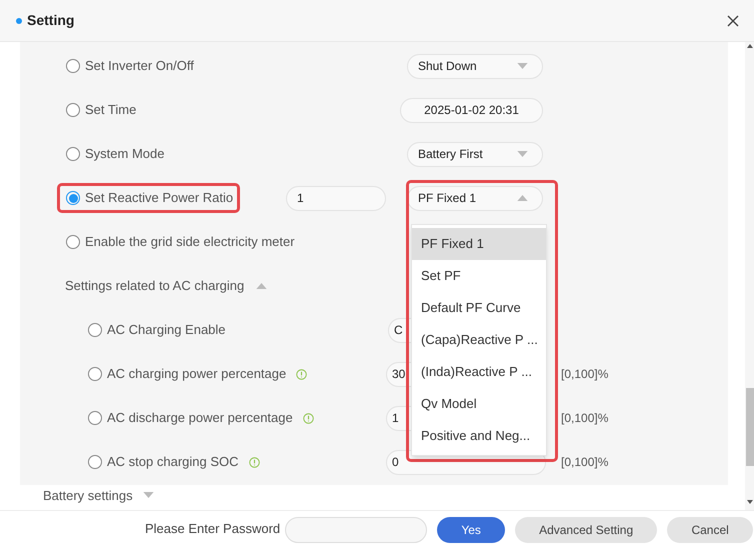 Image resolution: width=754 pixels, height=545 pixels. I want to click on caret-up-icon, so click(522, 198).